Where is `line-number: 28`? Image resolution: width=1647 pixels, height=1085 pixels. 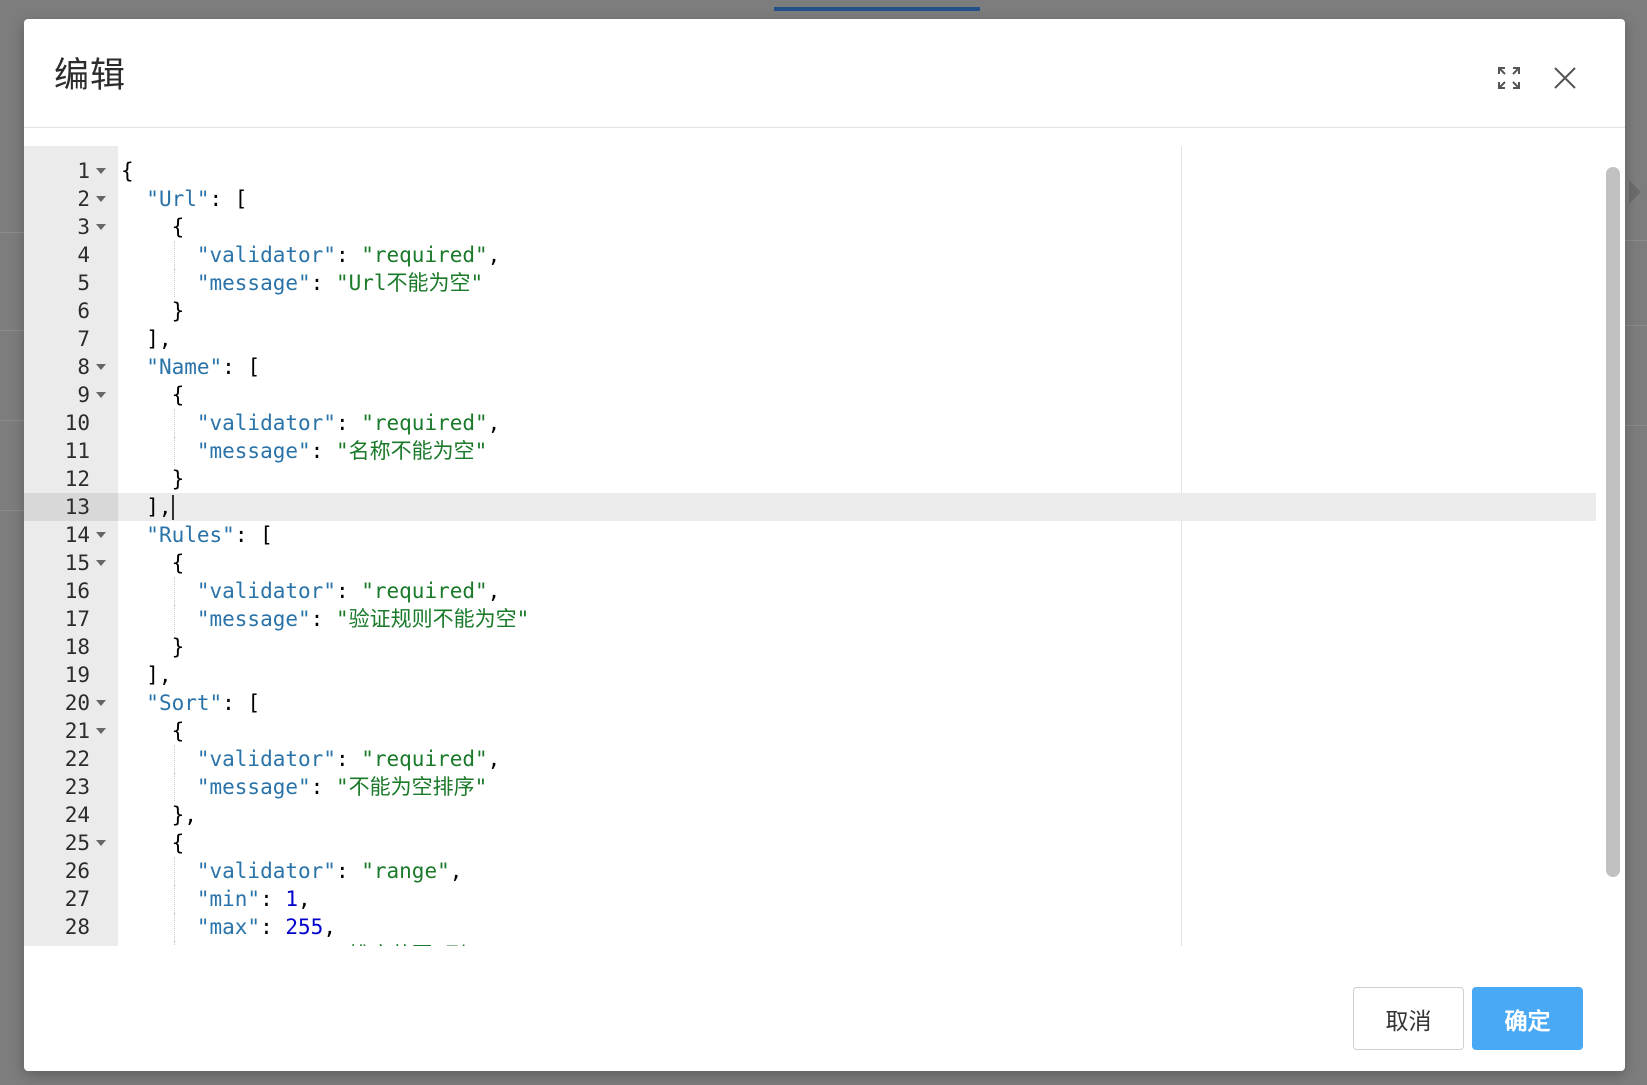
line-number: 28 is located at coordinates (77, 927).